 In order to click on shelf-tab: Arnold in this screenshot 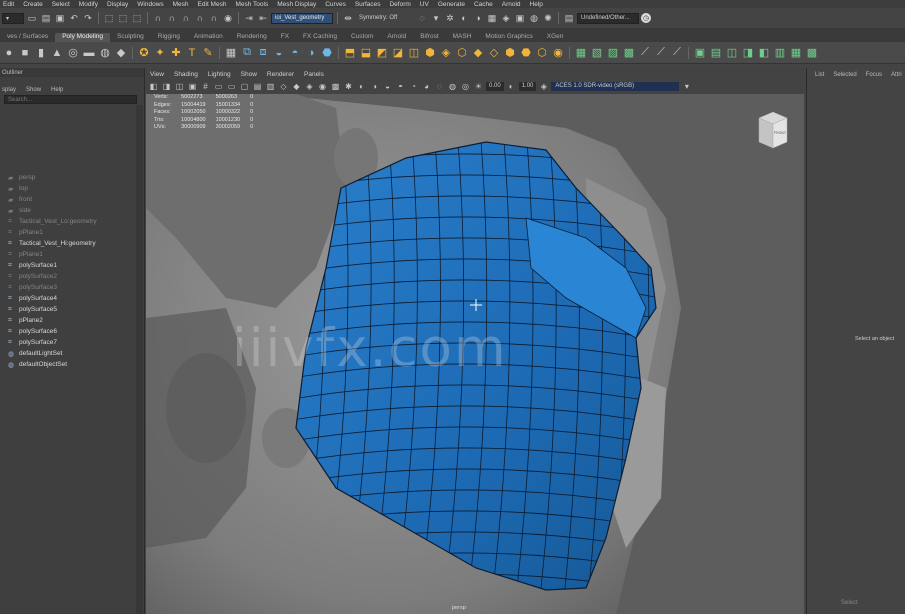, I will do `click(396, 37)`.